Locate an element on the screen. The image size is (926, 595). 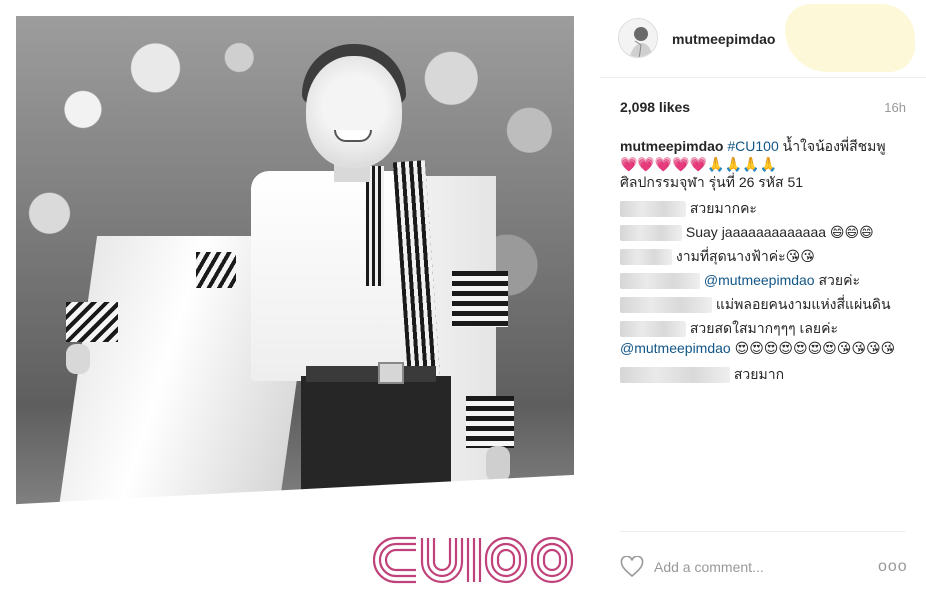
post-stats: 2,098 likes 16h is located at coordinates (763, 109).